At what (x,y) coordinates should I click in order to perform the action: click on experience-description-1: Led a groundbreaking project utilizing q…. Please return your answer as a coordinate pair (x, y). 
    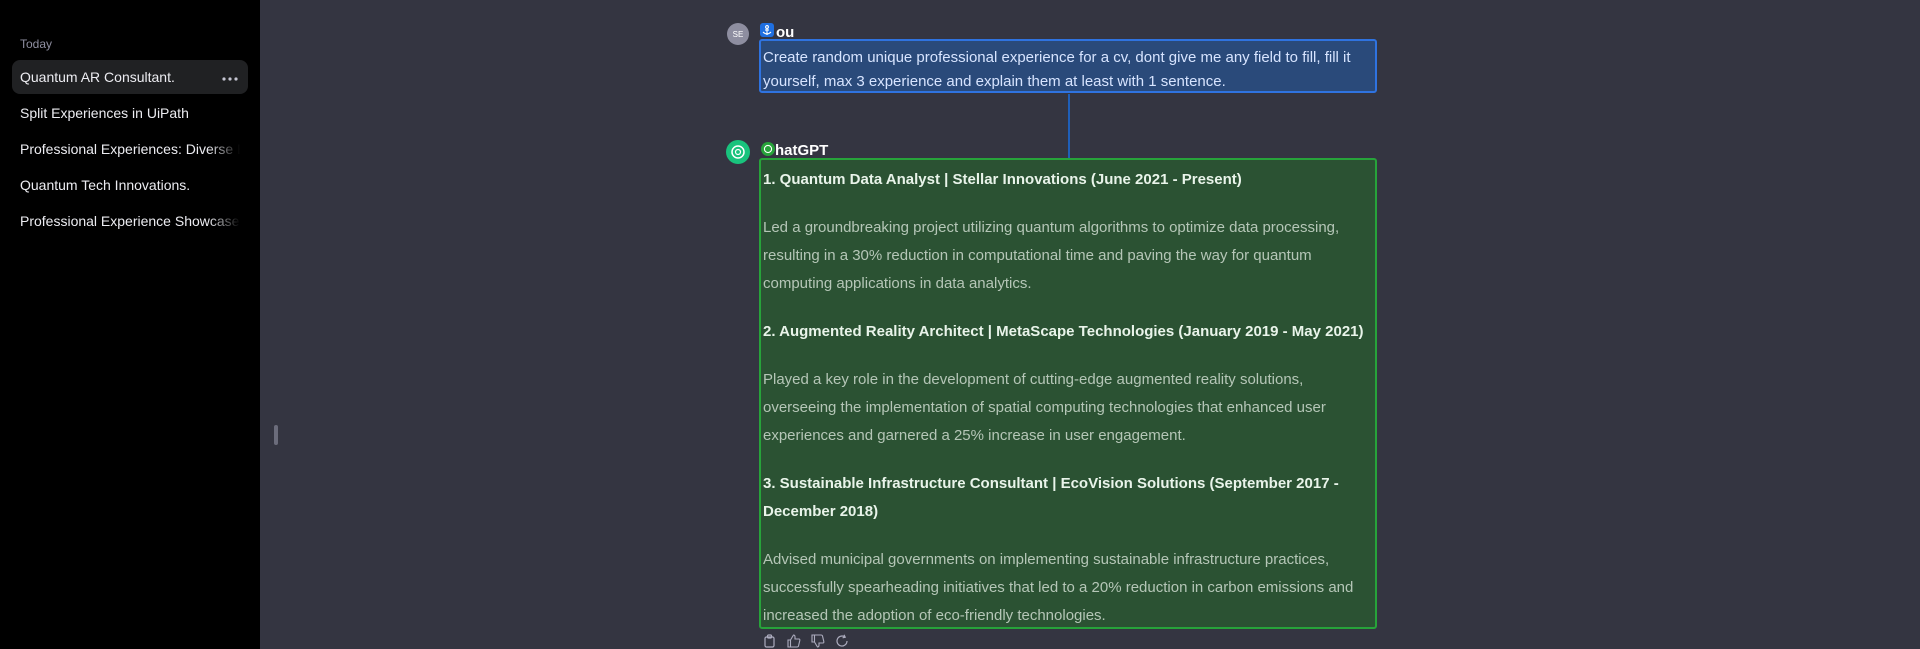
    Looking at the image, I should click on (1051, 255).